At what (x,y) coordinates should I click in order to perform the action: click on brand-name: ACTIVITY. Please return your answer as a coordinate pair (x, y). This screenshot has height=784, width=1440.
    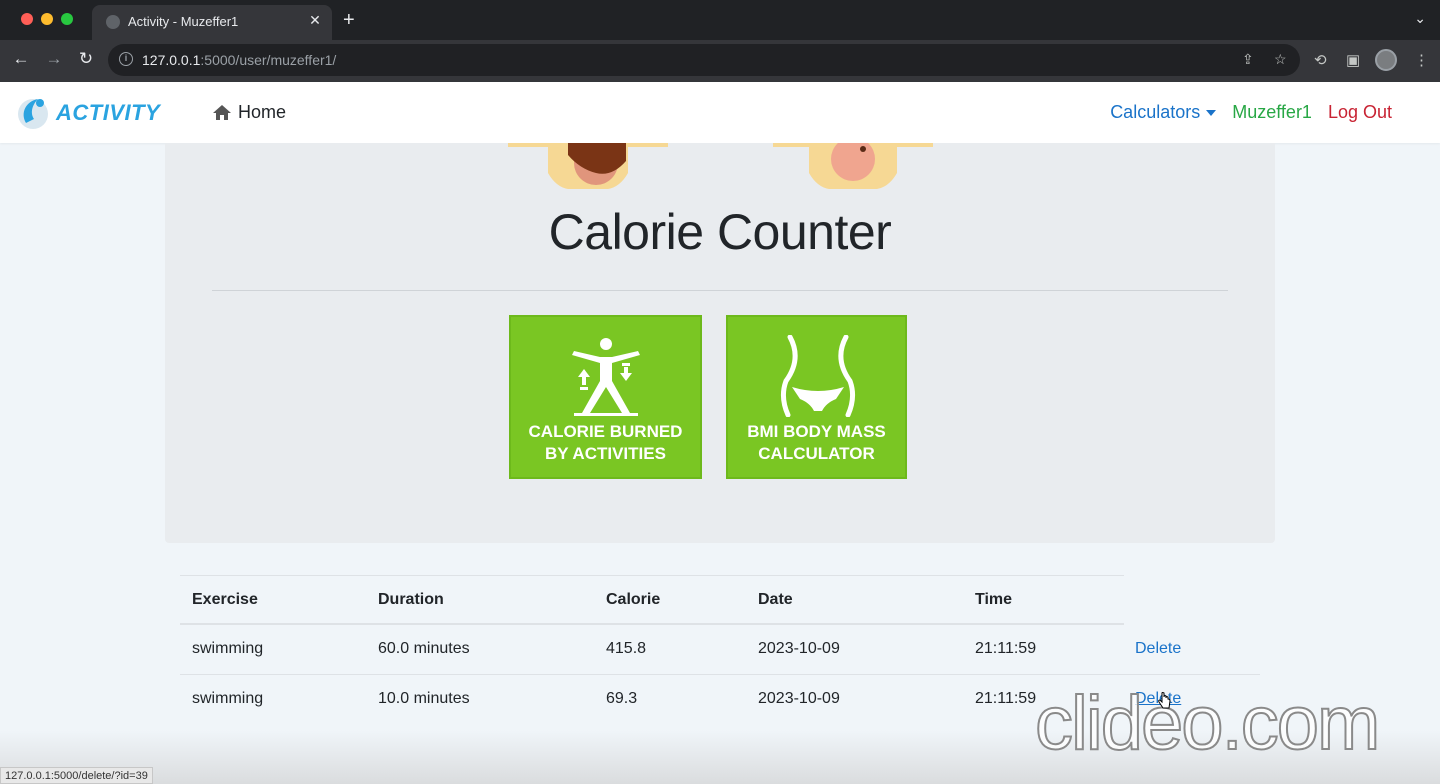
    Looking at the image, I should click on (108, 112).